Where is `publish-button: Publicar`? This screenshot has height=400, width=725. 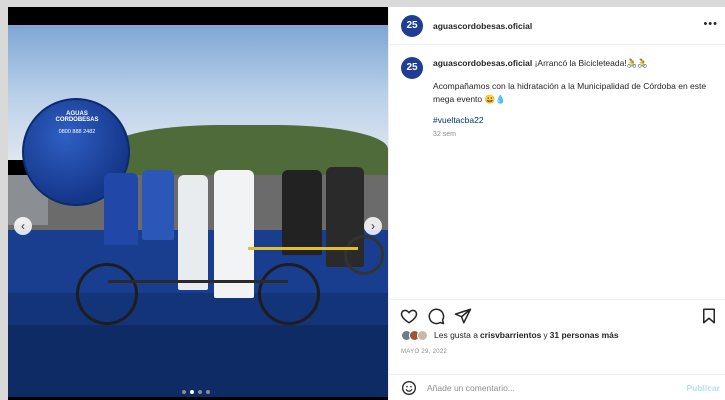 publish-button: Publicar is located at coordinates (703, 388).